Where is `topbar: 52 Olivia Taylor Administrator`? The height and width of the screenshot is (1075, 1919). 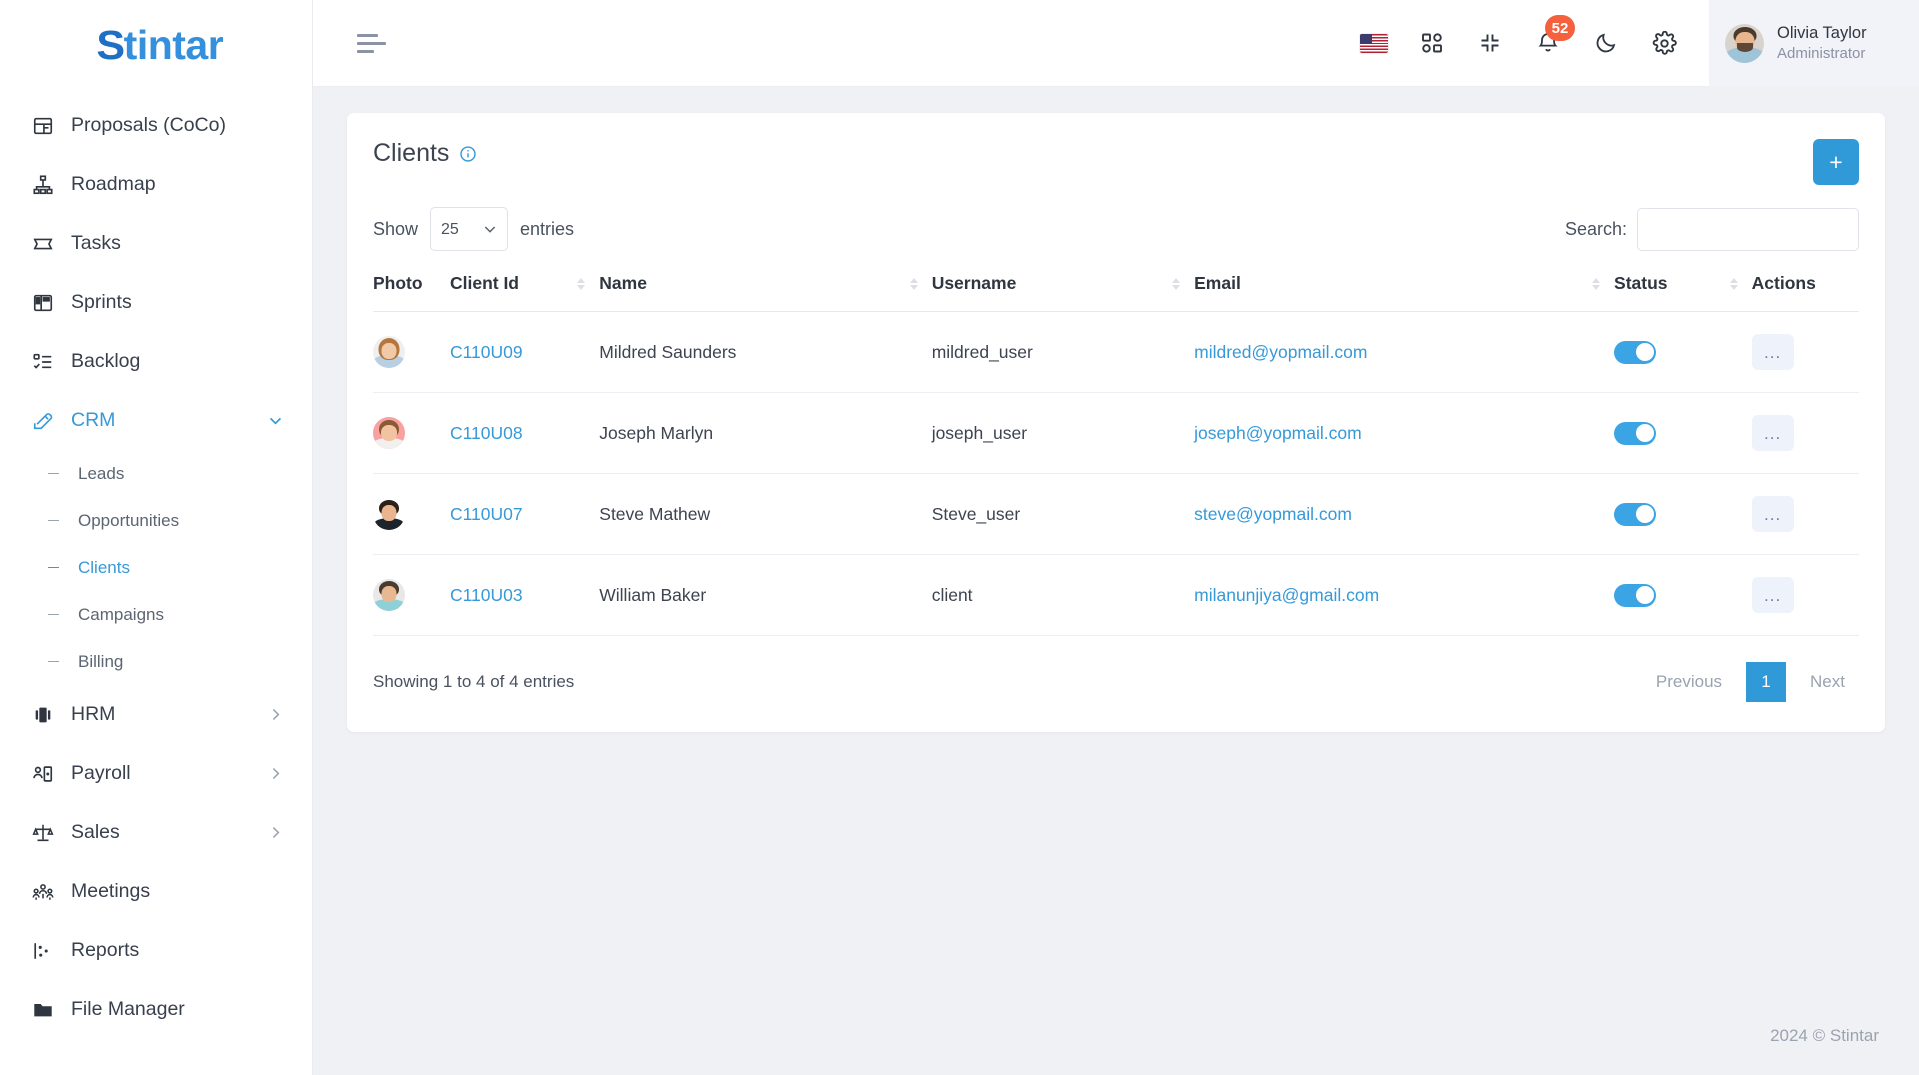 topbar: 52 Olivia Taylor Administrator is located at coordinates (1116, 43).